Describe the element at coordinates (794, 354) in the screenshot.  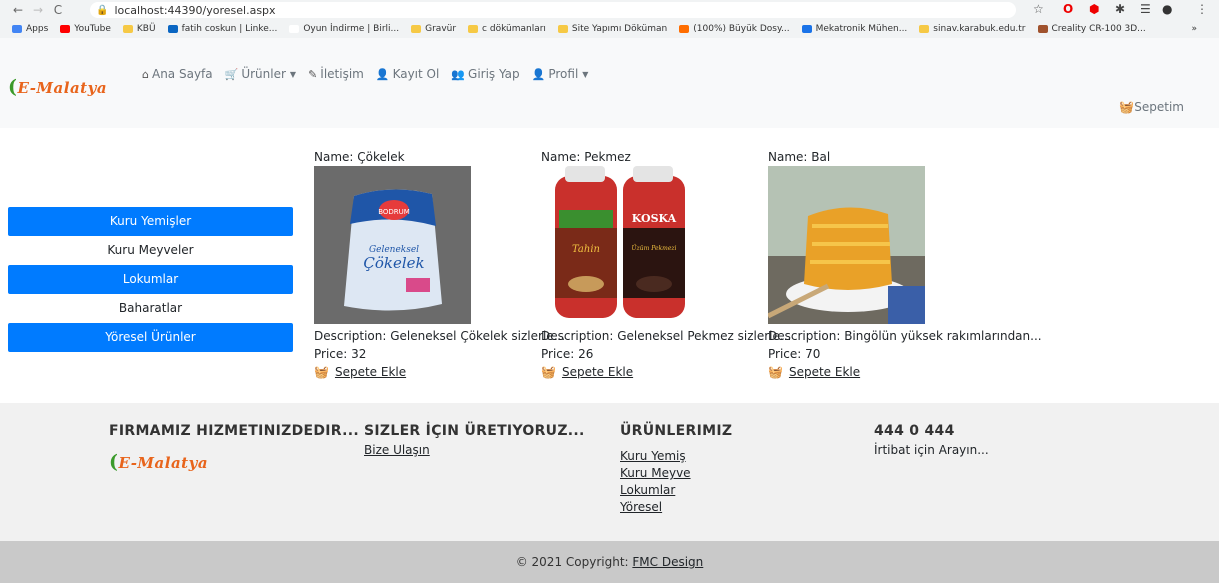
I see `product-price: Price: 70` at that location.